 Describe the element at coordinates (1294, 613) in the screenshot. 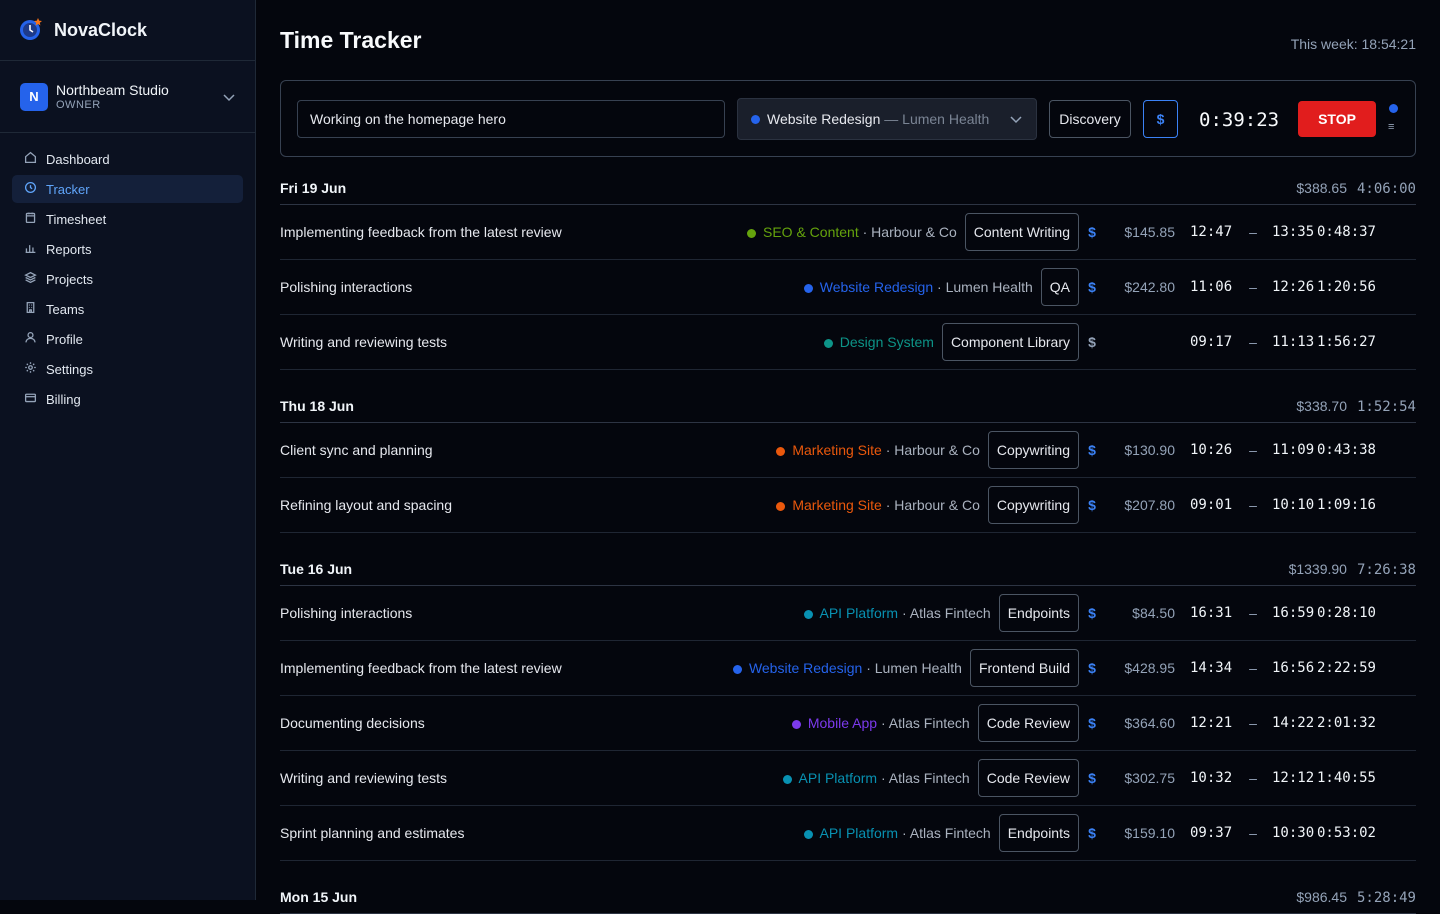

I see `entry-end: 16:59` at that location.